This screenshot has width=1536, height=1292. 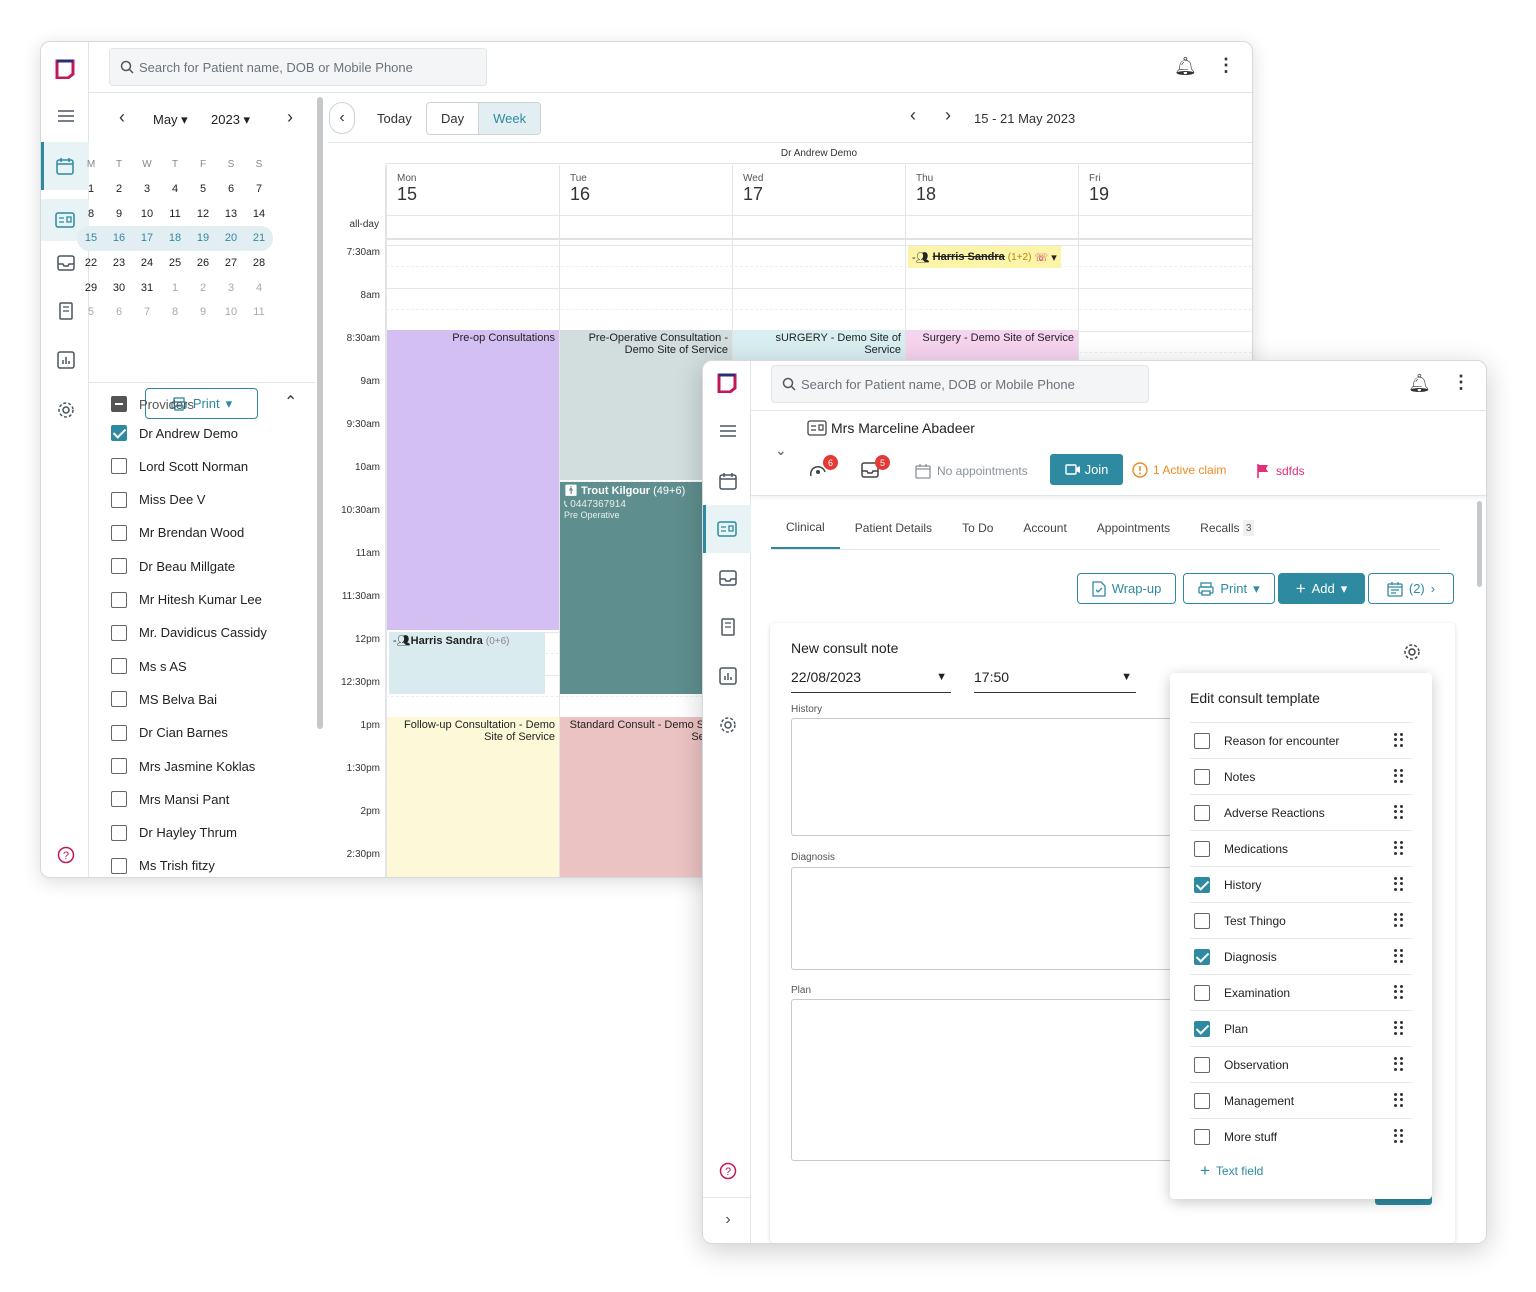 What do you see at coordinates (991, 777) in the screenshot?
I see `history-textarea` at bounding box center [991, 777].